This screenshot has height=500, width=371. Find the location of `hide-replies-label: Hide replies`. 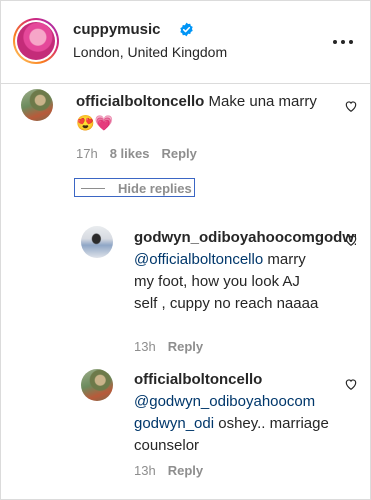

hide-replies-label: Hide replies is located at coordinates (155, 188).